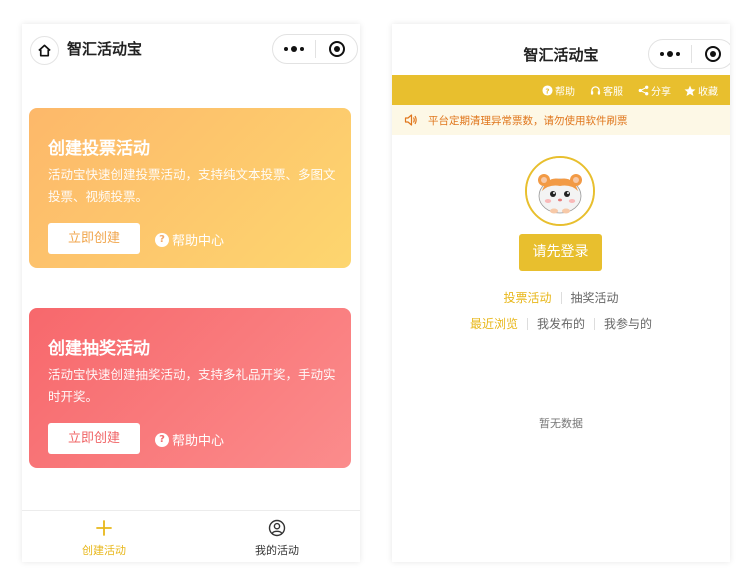  What do you see at coordinates (191, 536) in the screenshot?
I see `tab-bar: 创建活动 我的活动` at bounding box center [191, 536].